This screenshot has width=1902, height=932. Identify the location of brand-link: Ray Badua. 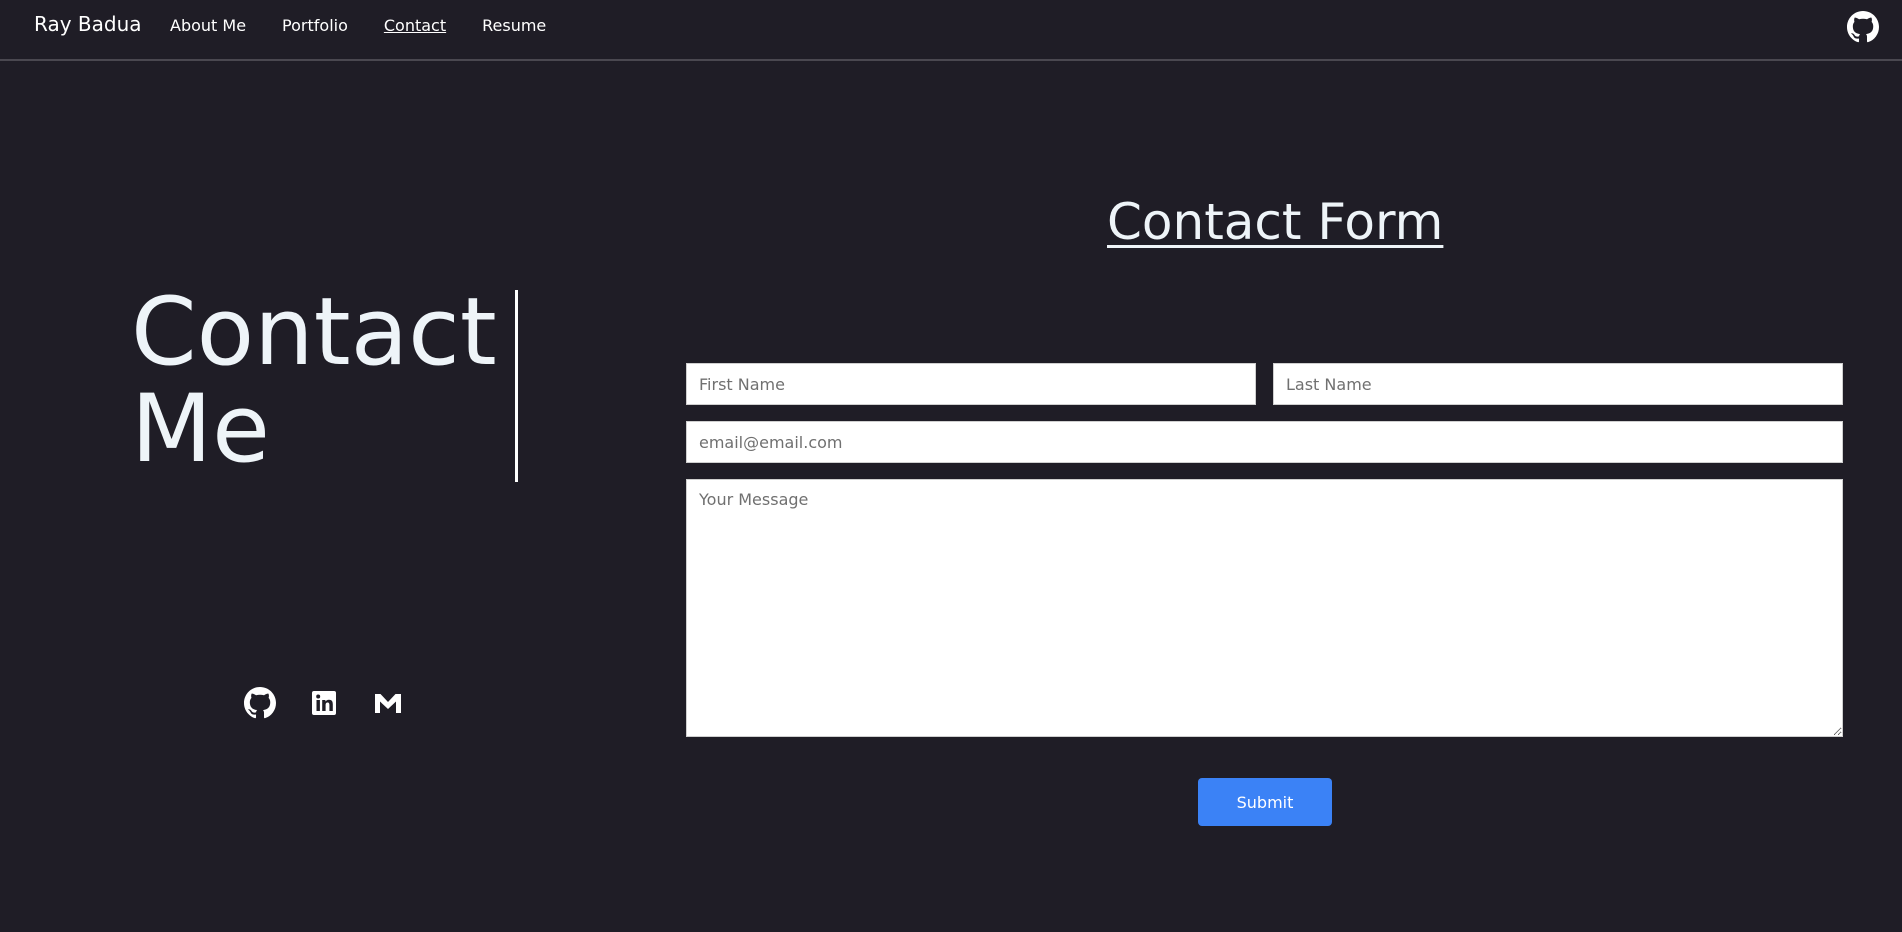
(88, 24).